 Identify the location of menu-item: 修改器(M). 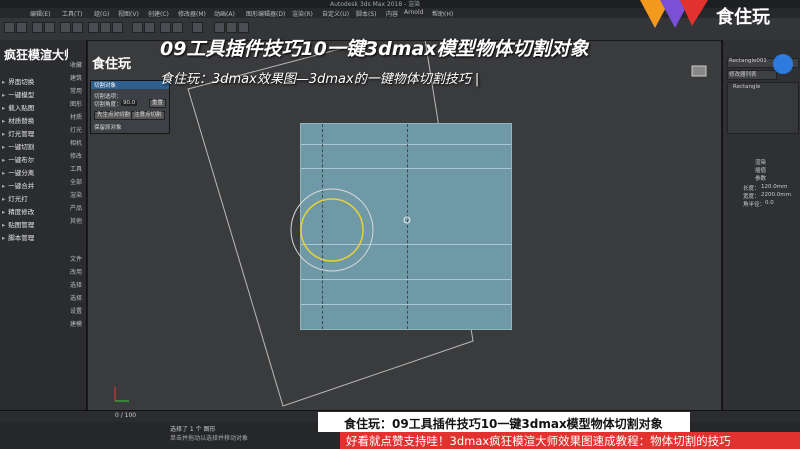
(192, 13).